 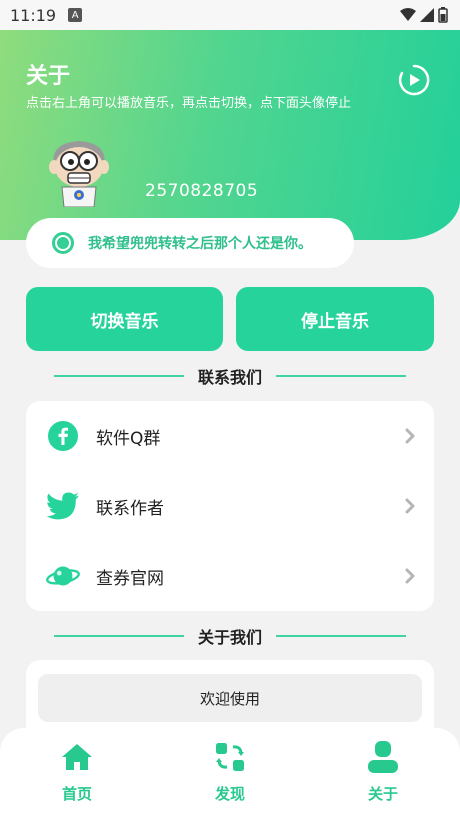 I want to click on switch-music-button: 切换音乐, so click(x=124, y=319).